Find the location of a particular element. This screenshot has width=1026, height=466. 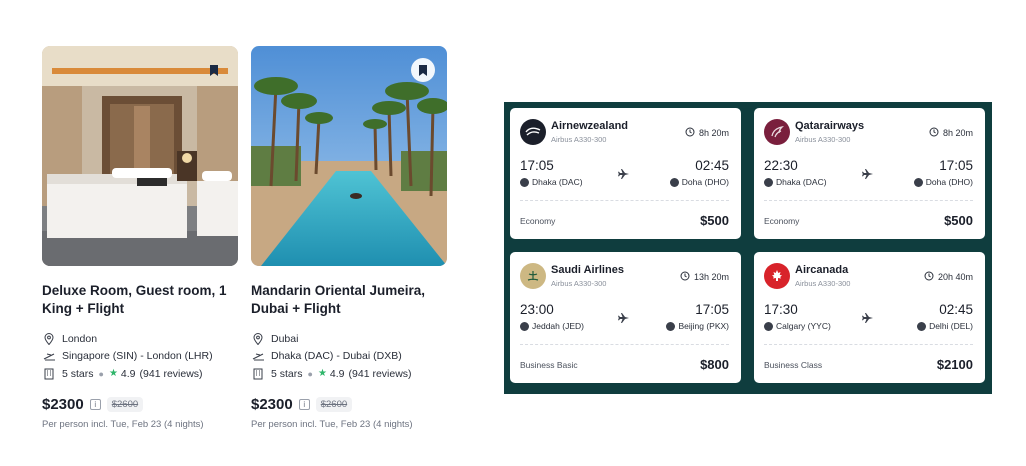

departure-airport: Jeddah (JED) is located at coordinates (552, 326).